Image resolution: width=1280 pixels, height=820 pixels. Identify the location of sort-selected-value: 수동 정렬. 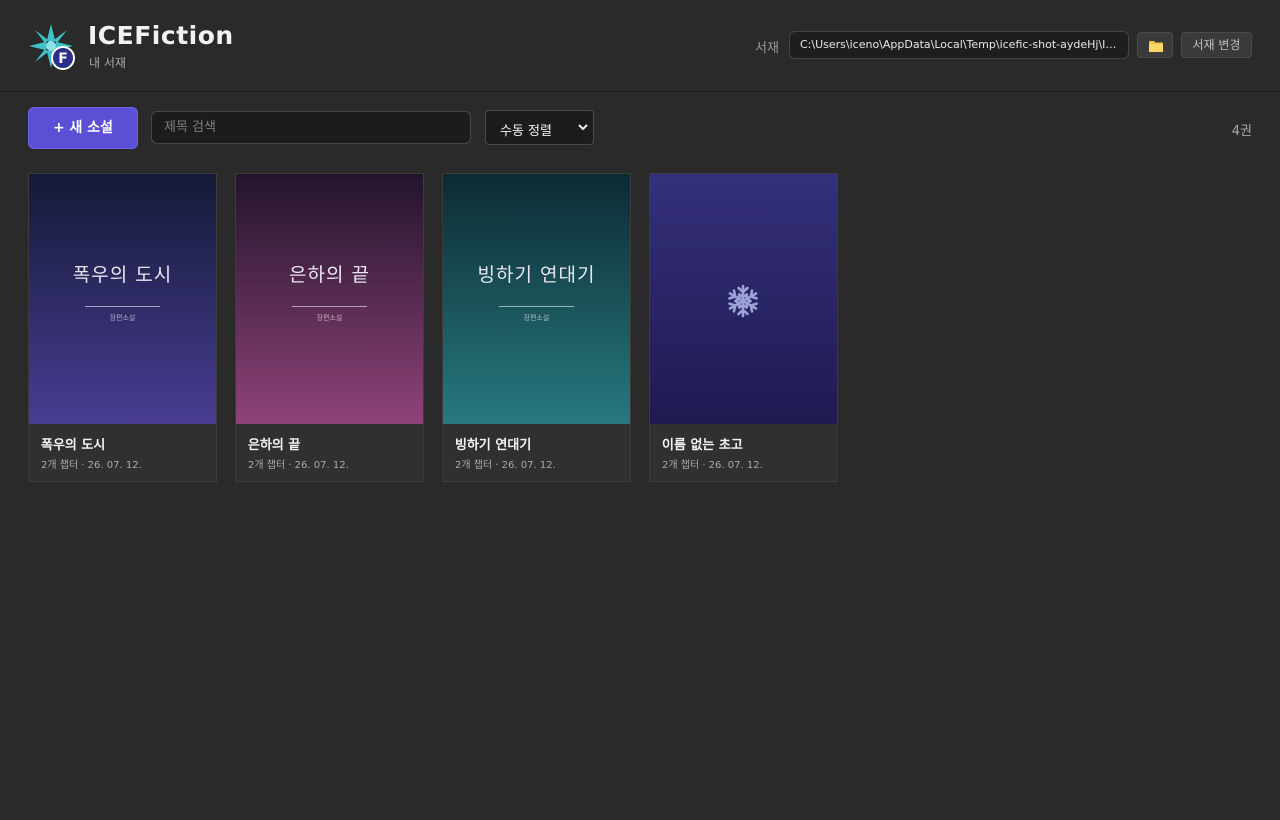
(526, 131).